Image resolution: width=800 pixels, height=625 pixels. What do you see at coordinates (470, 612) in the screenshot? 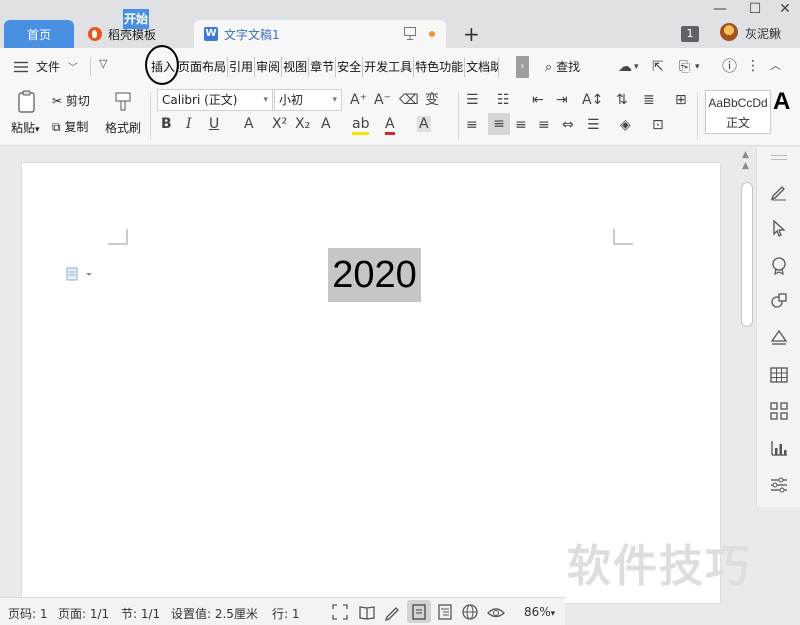
I see `web-view-icon` at bounding box center [470, 612].